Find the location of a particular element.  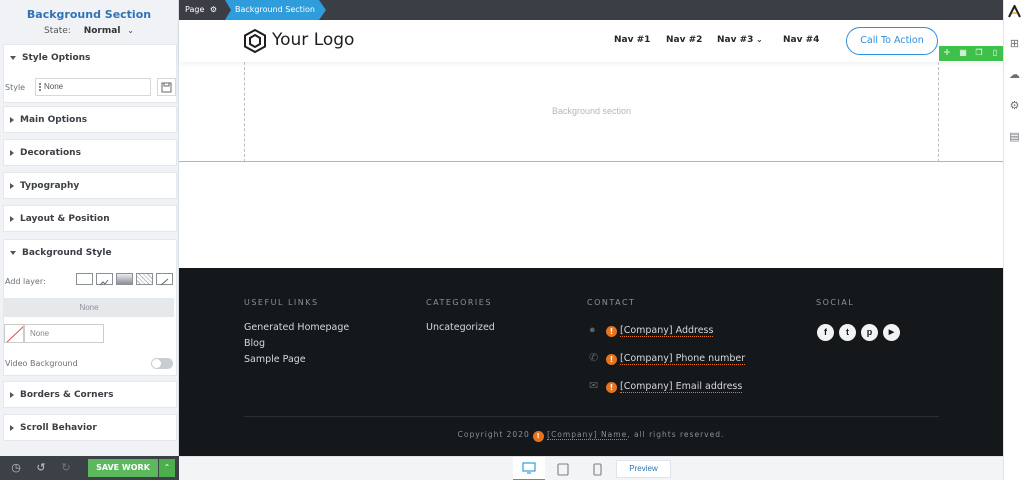

site-logo: Your Logo is located at coordinates (313, 40).